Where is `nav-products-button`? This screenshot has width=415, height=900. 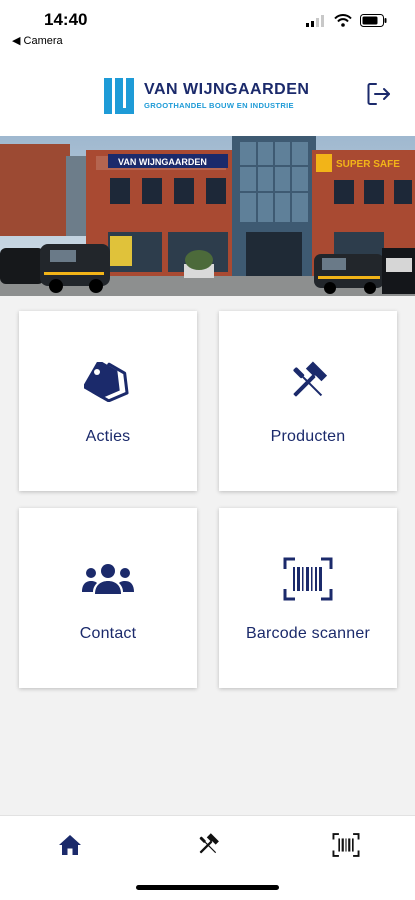
nav-products-button is located at coordinates (208, 845).